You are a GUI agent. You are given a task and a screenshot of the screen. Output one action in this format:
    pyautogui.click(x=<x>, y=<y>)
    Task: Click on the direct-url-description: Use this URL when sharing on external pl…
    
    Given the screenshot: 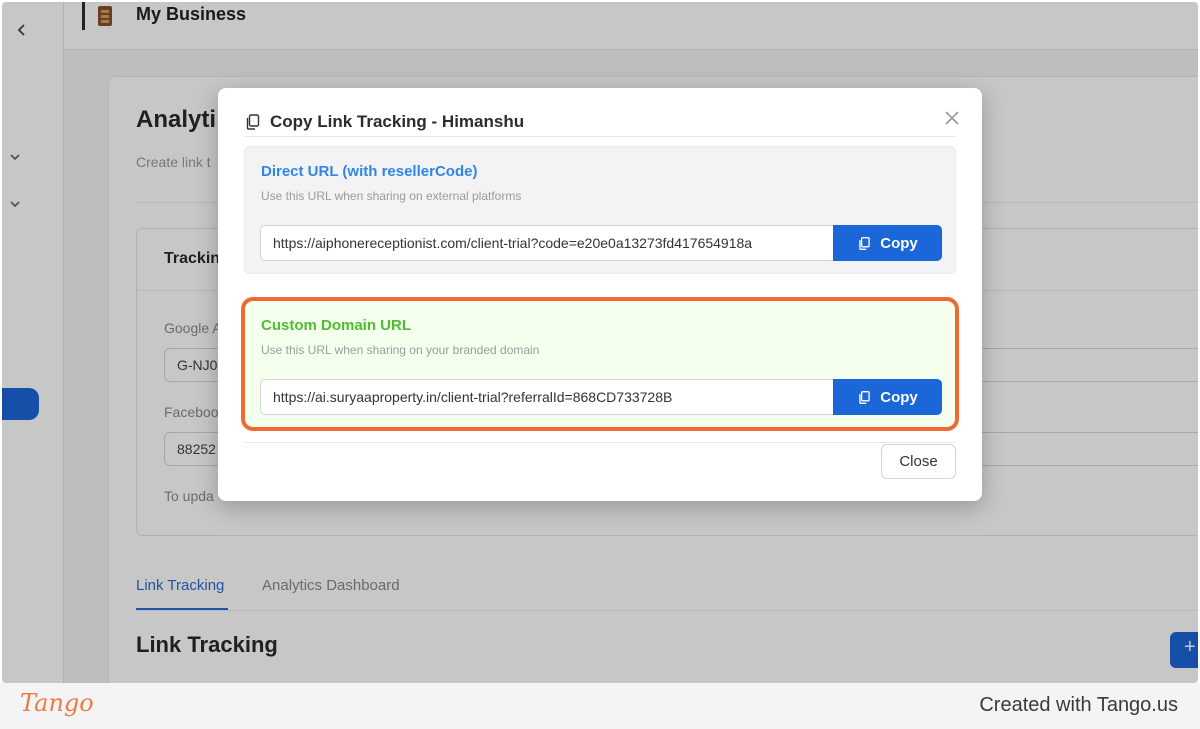 What is the action you would take?
    pyautogui.click(x=391, y=196)
    